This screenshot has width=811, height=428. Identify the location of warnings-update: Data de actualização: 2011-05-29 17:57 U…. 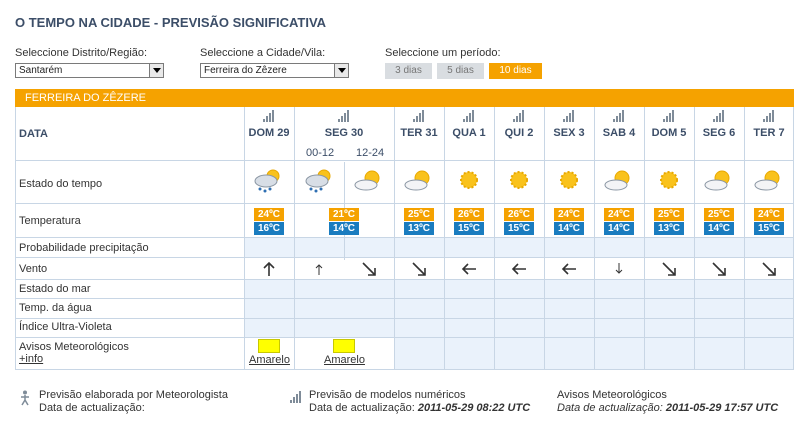
(667, 408).